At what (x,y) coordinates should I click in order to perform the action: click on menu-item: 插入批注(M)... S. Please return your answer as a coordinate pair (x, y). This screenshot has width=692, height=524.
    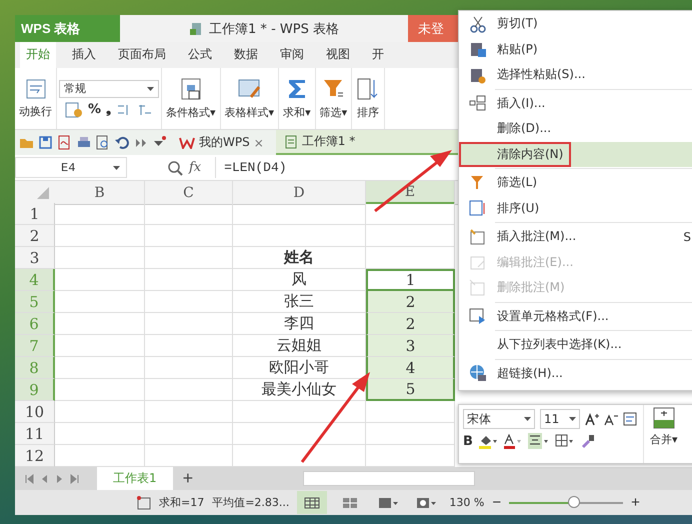
    Looking at the image, I should click on (575, 237).